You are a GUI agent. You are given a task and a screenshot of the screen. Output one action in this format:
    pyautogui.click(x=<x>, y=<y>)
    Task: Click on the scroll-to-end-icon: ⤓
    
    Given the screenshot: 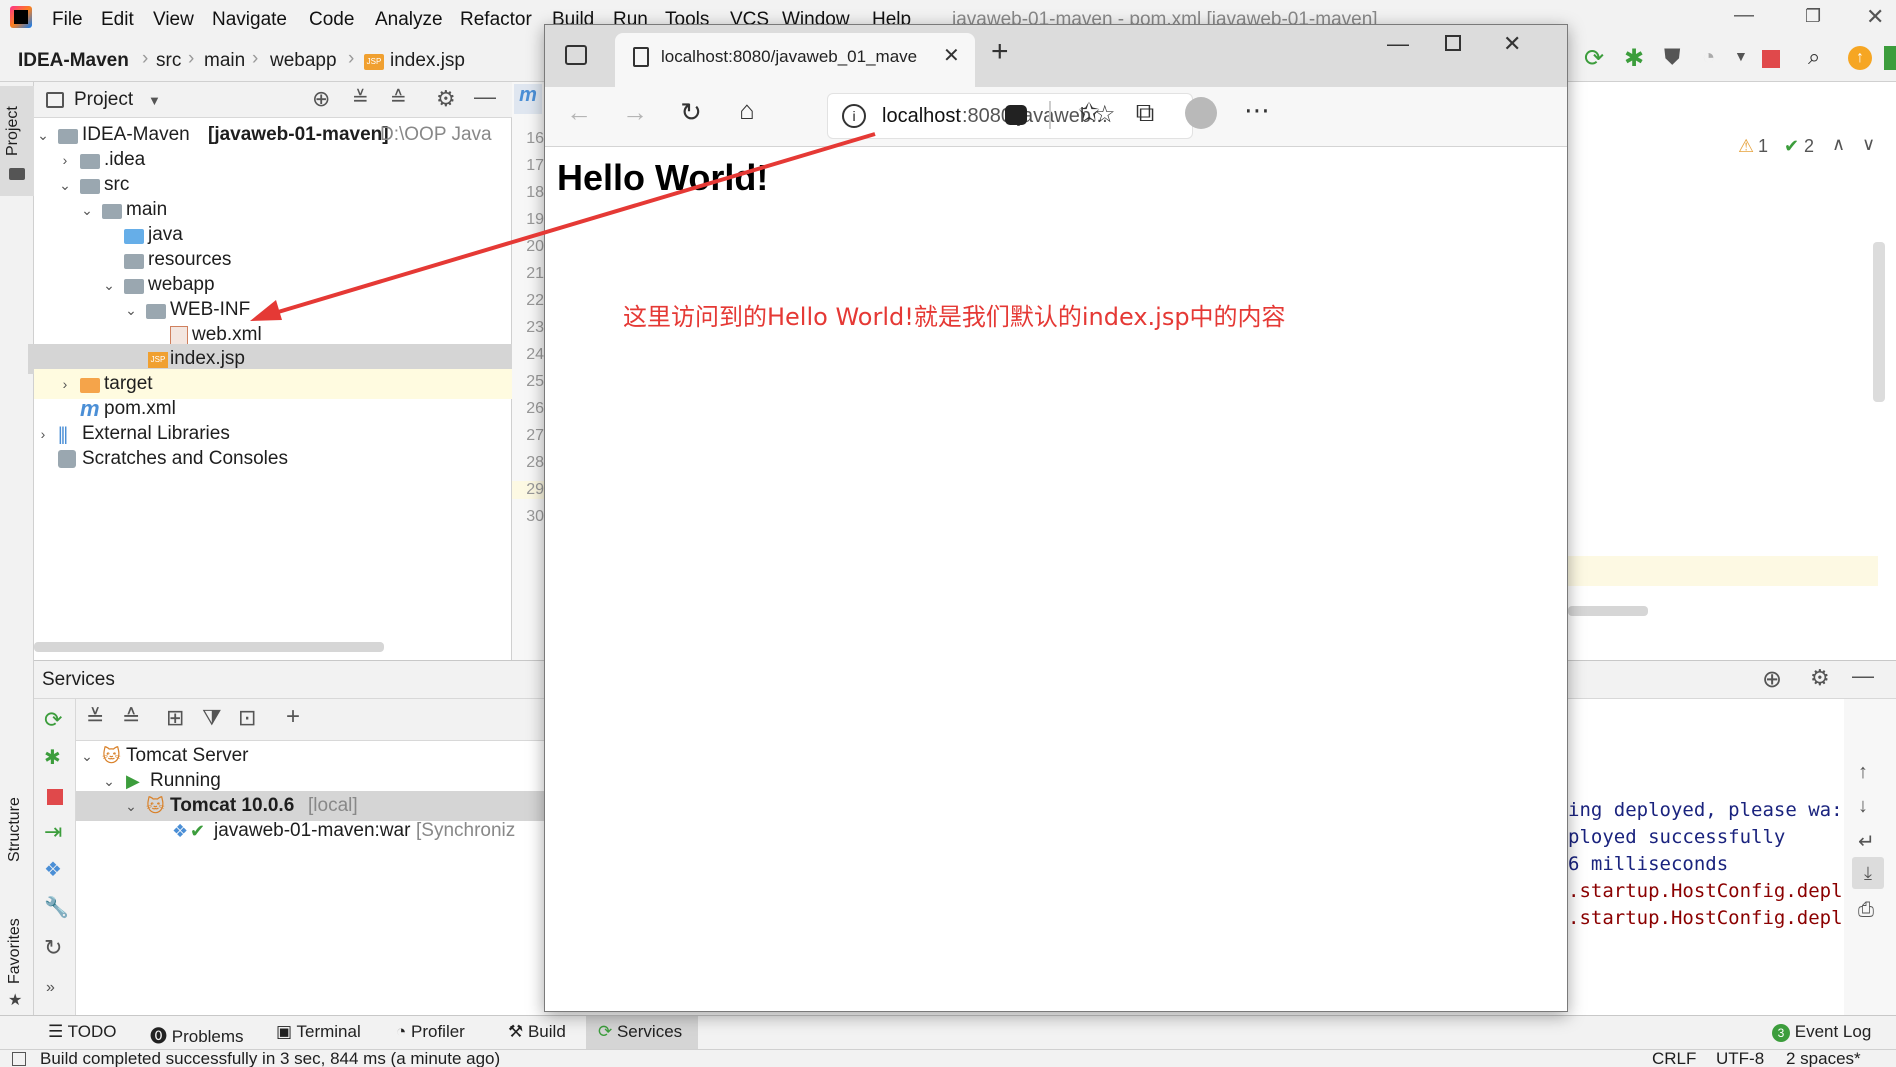 What is the action you would take?
    pyautogui.click(x=1868, y=873)
    